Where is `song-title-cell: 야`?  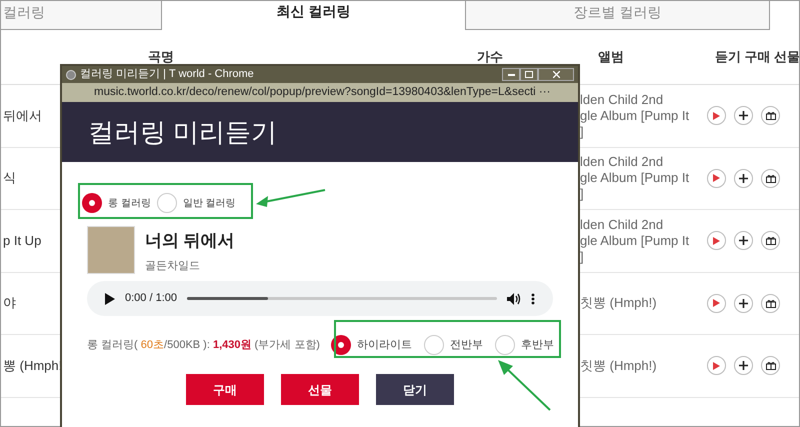 song-title-cell: 야 is located at coordinates (9, 302).